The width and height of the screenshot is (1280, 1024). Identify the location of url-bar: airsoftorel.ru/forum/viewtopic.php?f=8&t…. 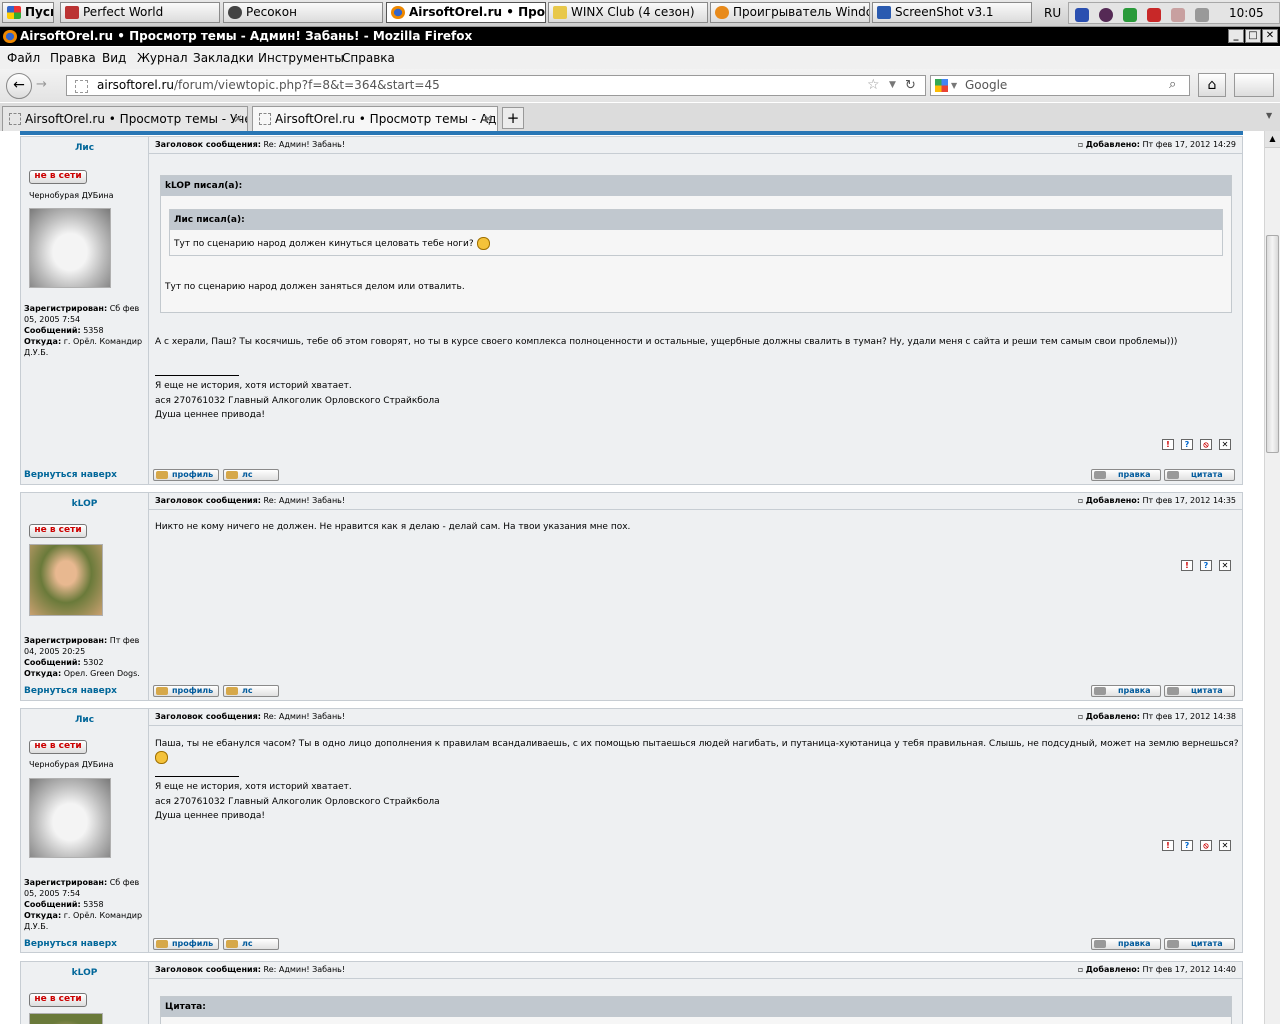
(496, 85).